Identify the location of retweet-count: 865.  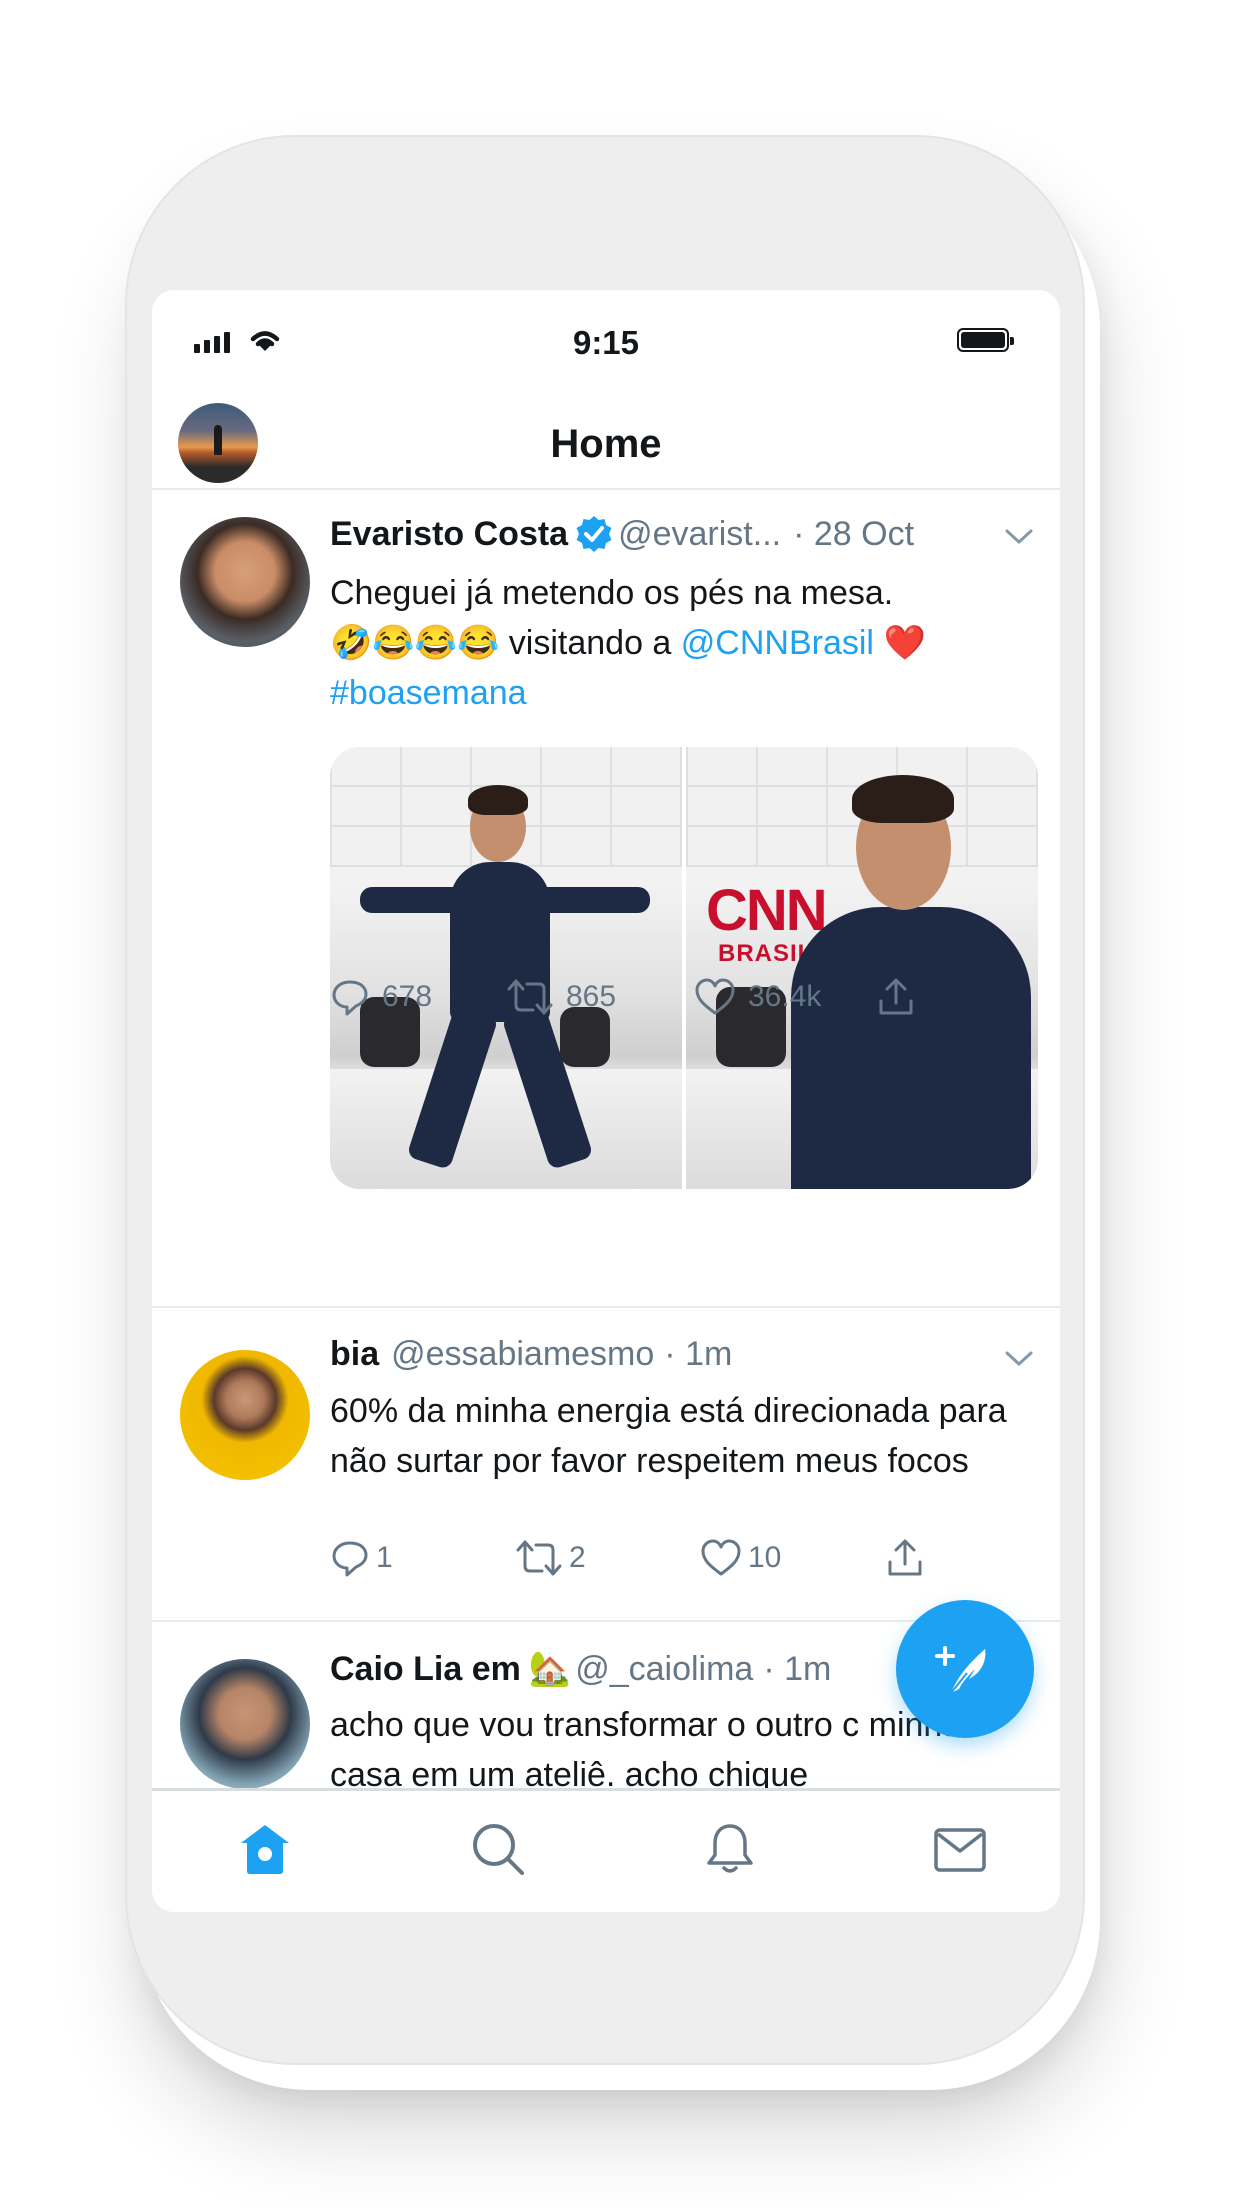
(591, 996).